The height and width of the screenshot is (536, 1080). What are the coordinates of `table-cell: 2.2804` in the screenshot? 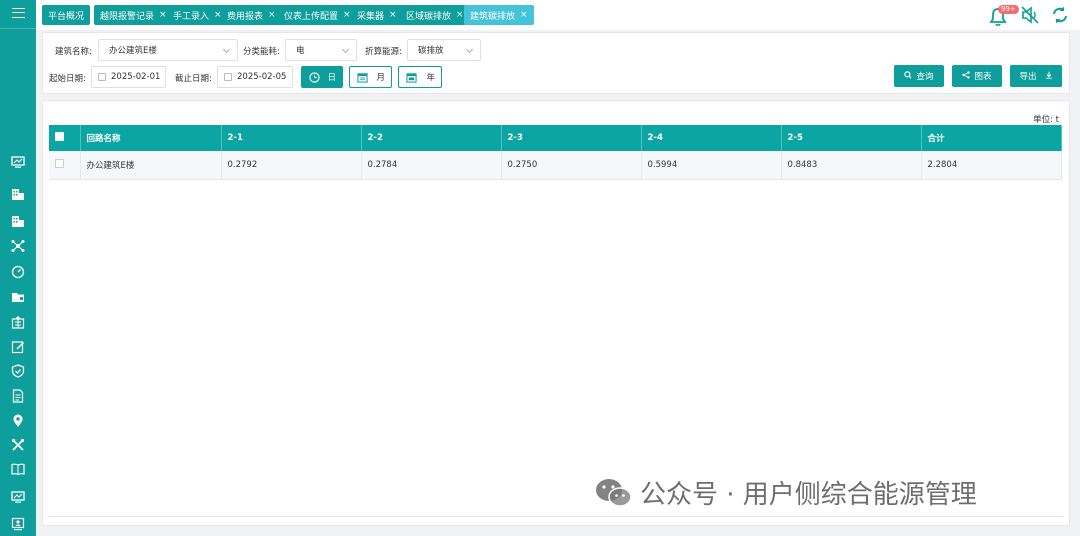 It's located at (991, 165).